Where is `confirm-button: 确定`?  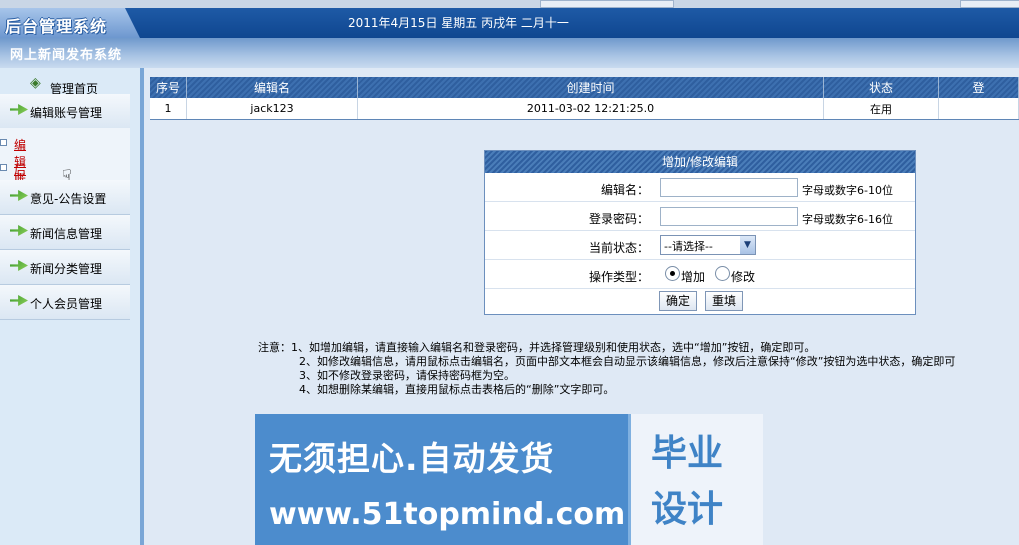
confirm-button: 确定 is located at coordinates (678, 301).